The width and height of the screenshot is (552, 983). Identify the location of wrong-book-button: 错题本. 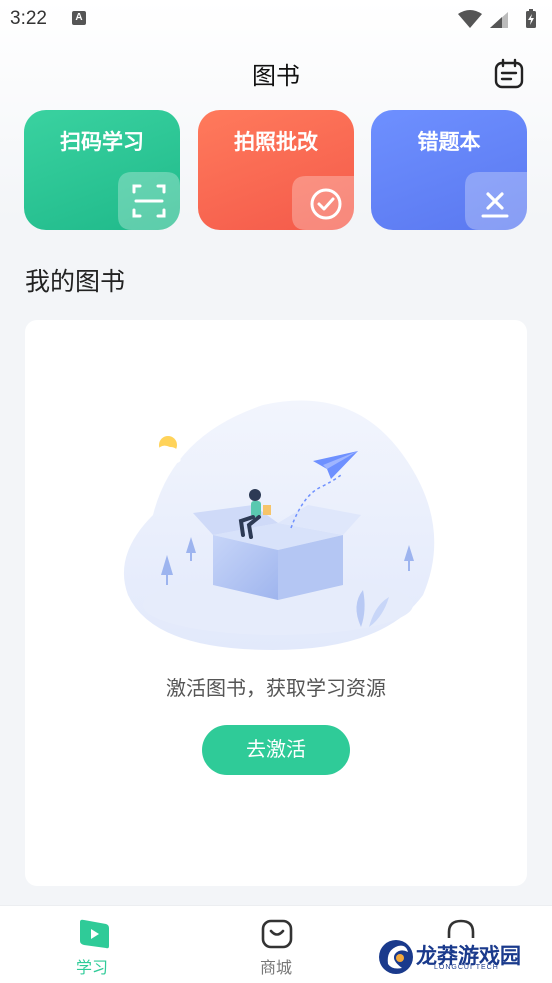
(449, 170).